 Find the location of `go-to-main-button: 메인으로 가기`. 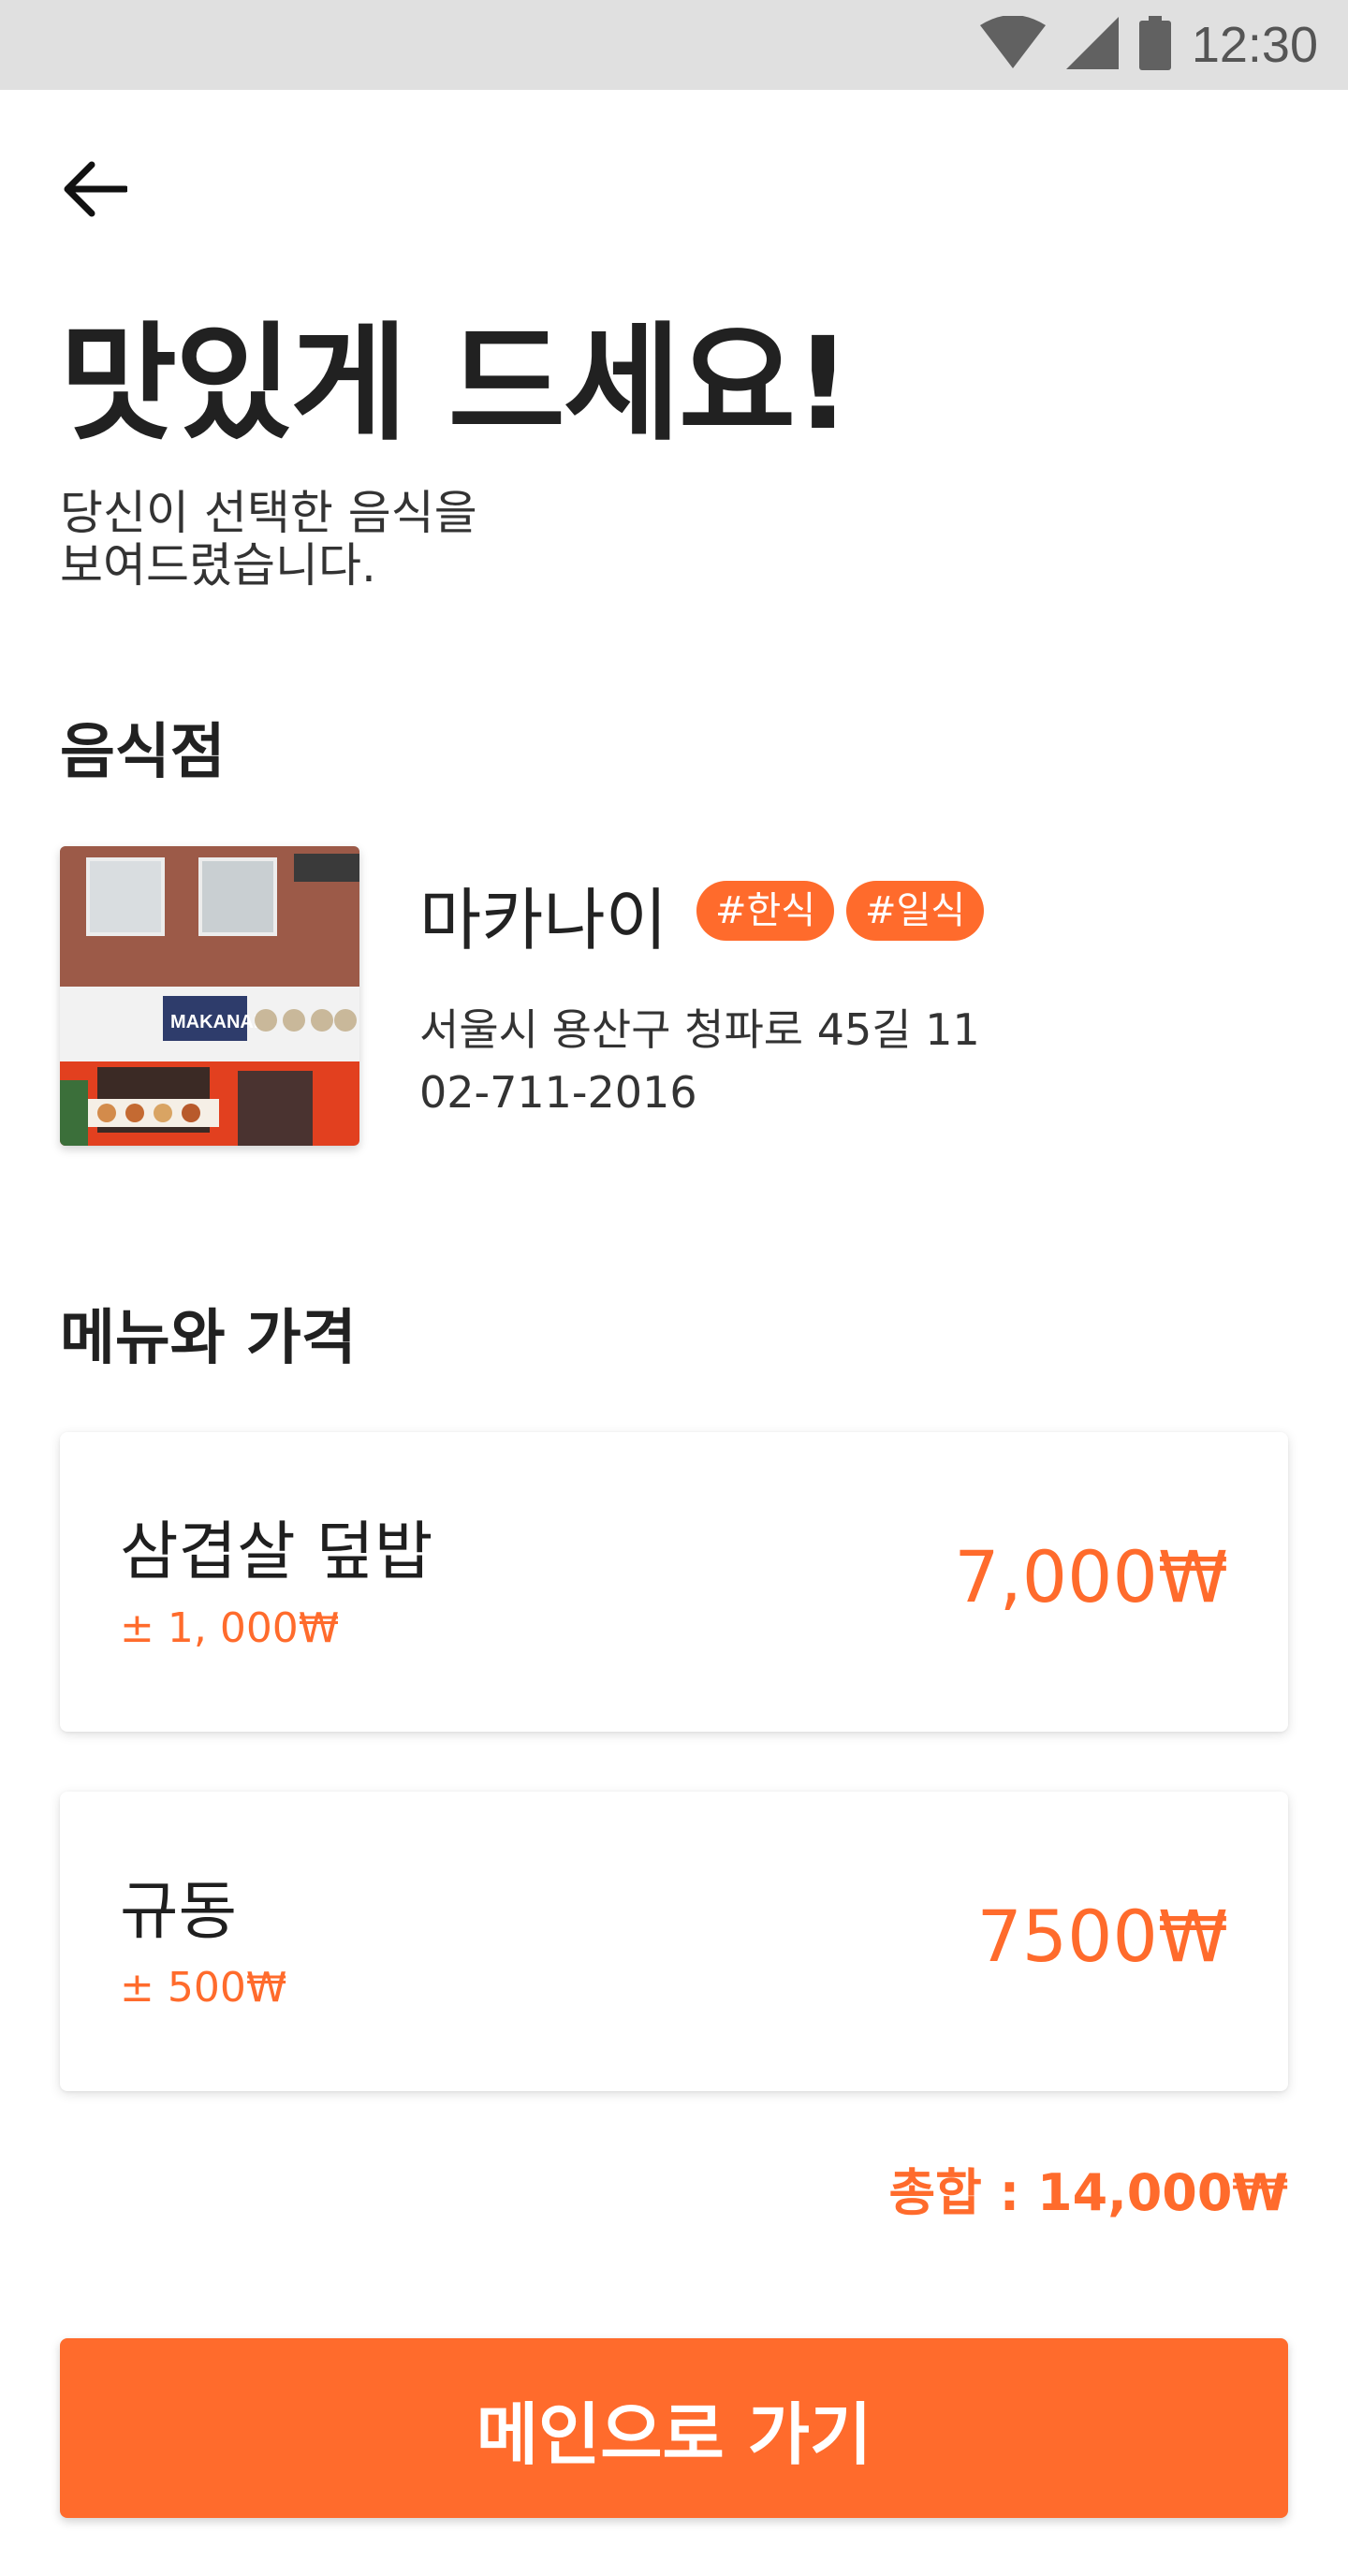

go-to-main-button: 메인으로 가기 is located at coordinates (674, 2428).